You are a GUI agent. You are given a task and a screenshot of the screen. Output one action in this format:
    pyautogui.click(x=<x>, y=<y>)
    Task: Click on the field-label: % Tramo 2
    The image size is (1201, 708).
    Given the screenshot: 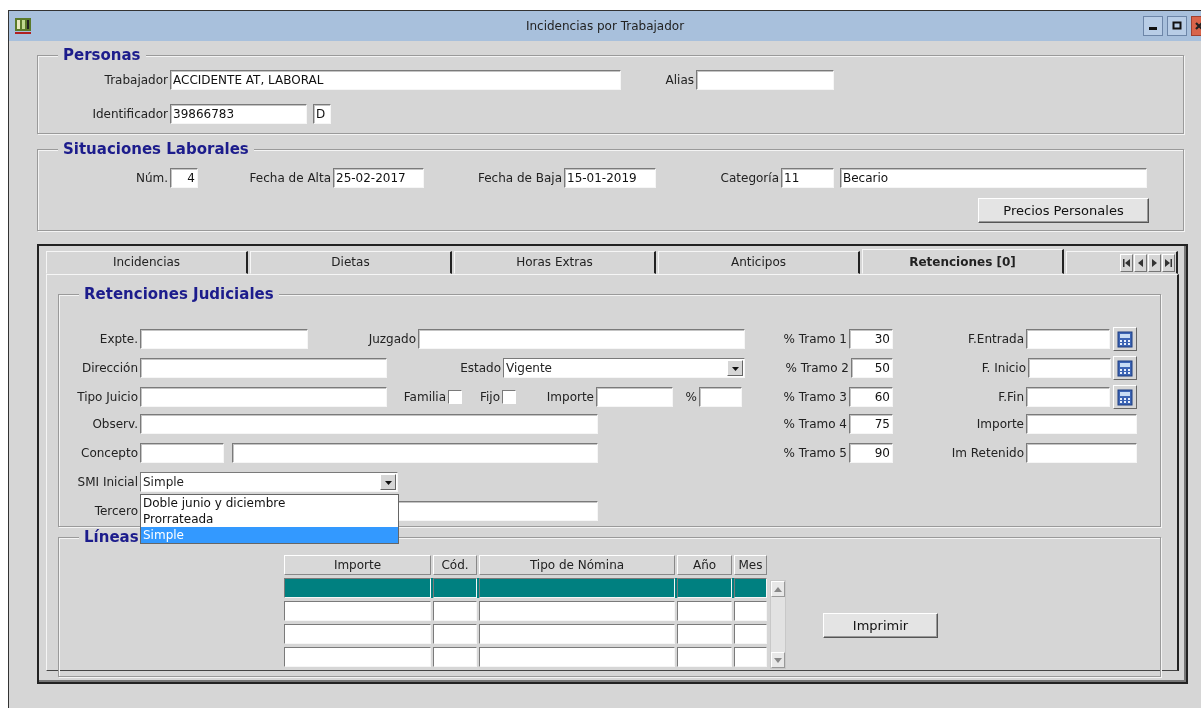 What is the action you would take?
    pyautogui.click(x=817, y=368)
    